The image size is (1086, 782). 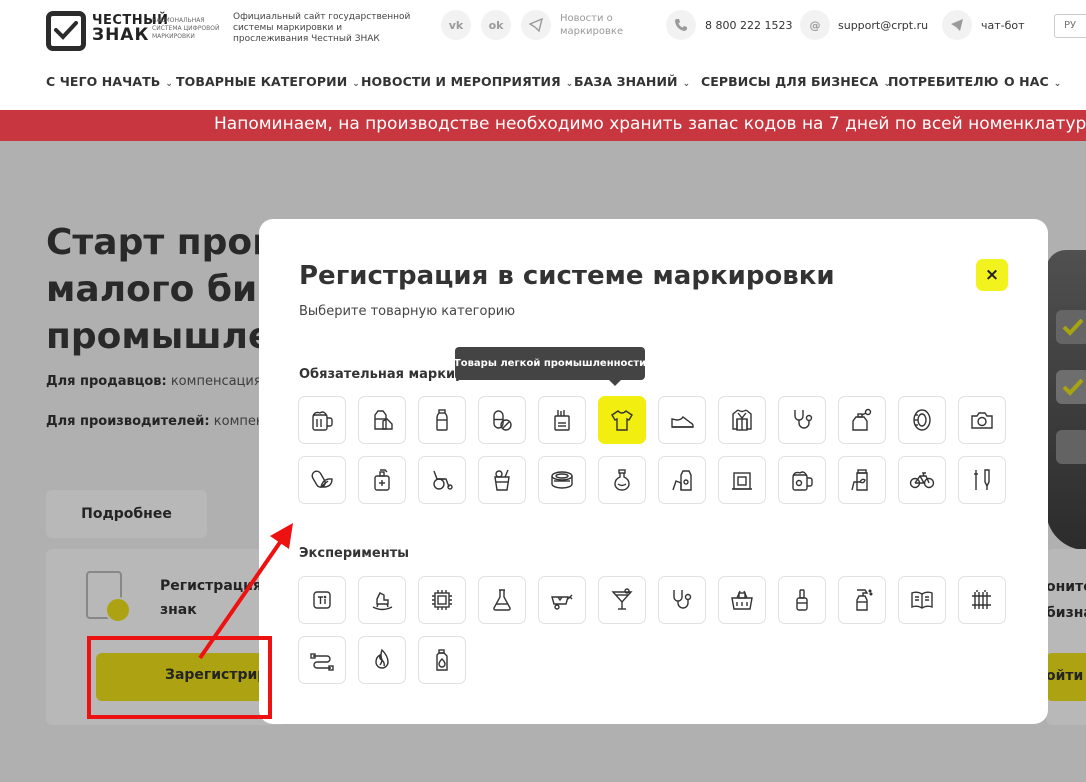 I want to click on stethoscope-small-icon, so click(x=682, y=600).